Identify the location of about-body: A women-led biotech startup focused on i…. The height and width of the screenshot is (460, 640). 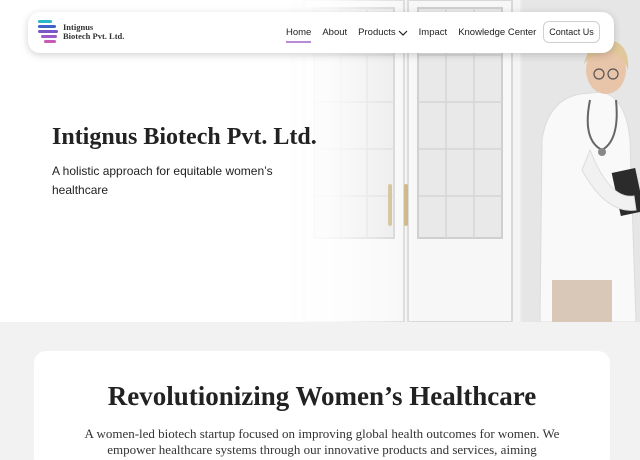
(322, 441).